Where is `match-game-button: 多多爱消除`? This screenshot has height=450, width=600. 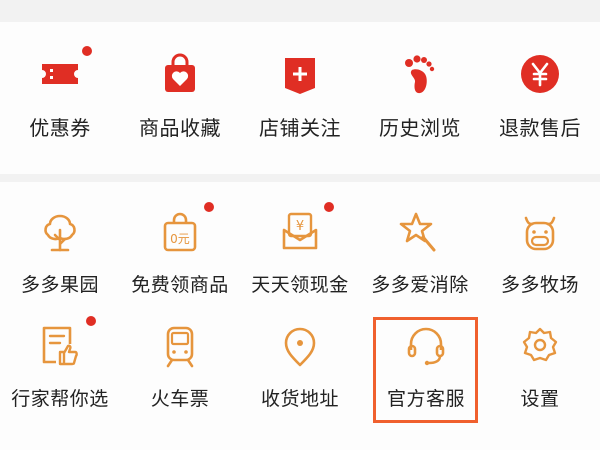 match-game-button: 多多爱消除 is located at coordinates (420, 252).